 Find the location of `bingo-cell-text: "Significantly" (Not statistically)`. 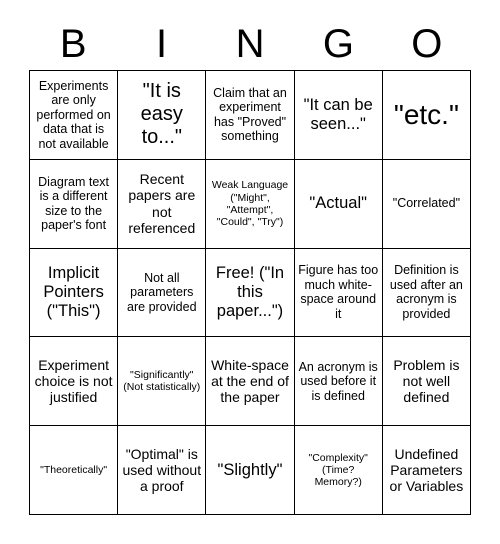

bingo-cell-text: "Significantly" (Not statistically) is located at coordinates (162, 381).